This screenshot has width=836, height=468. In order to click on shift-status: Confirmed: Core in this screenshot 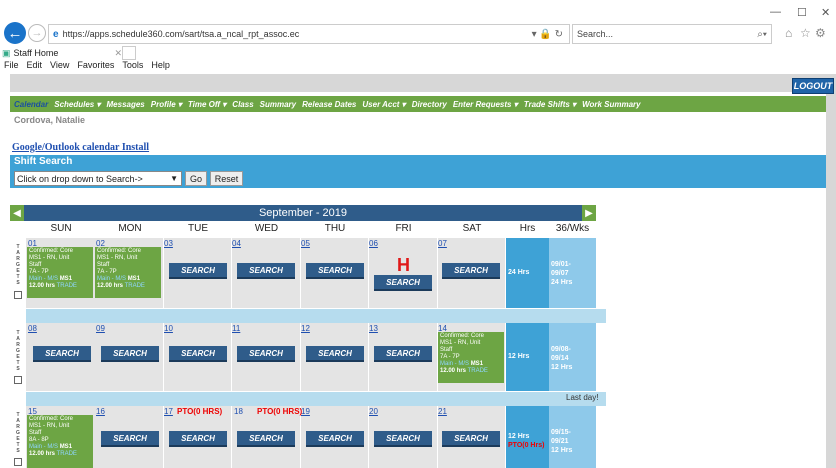, I will do `click(119, 251)`.